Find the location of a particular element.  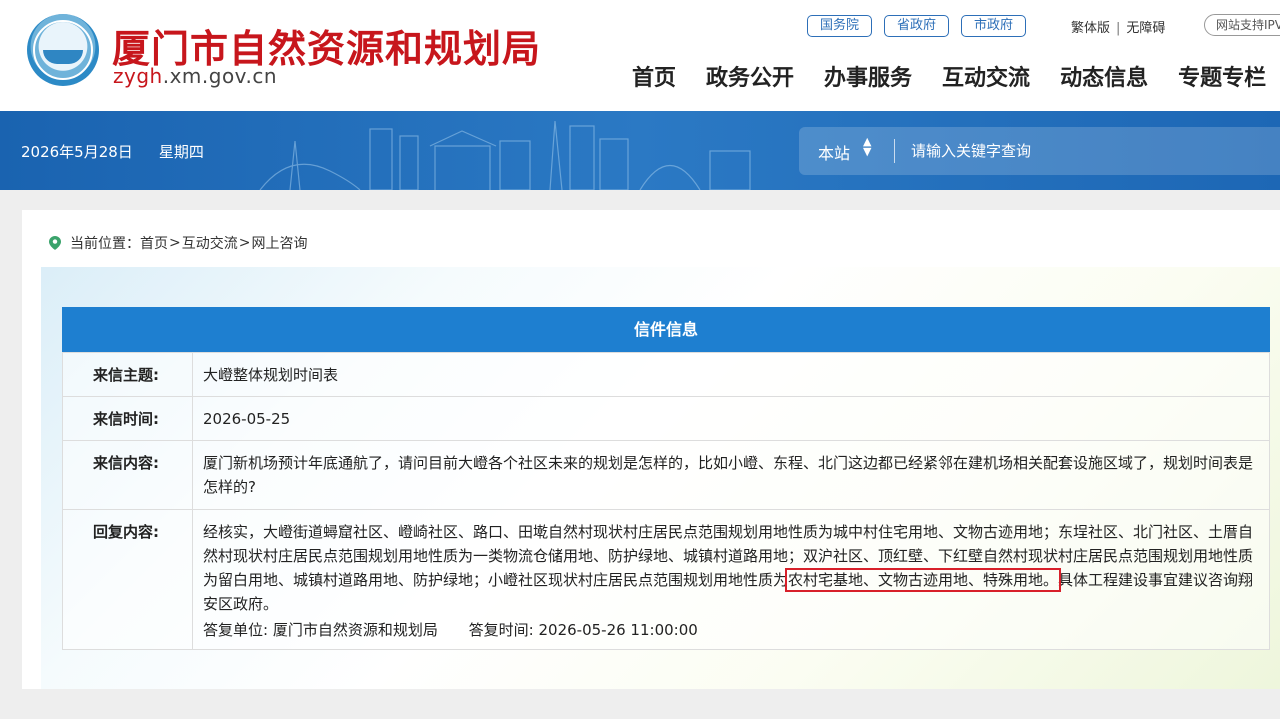

reply-text-highlighted: 农村宅基地、文物古迹用地、特殊用地。 is located at coordinates (923, 580).